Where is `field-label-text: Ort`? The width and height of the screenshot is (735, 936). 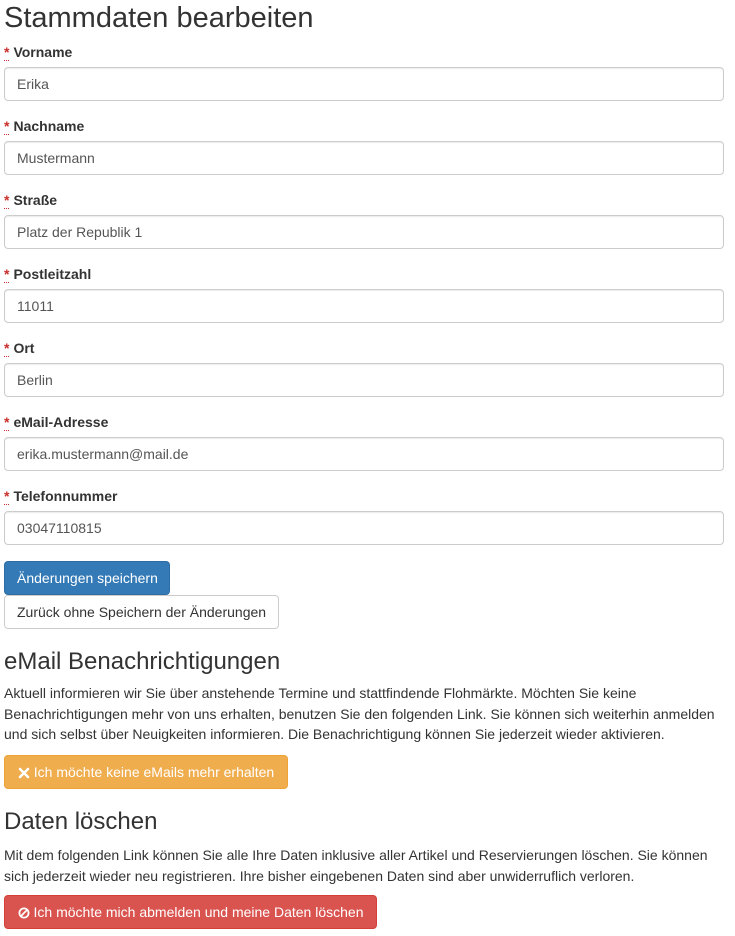 field-label-text: Ort is located at coordinates (24, 348).